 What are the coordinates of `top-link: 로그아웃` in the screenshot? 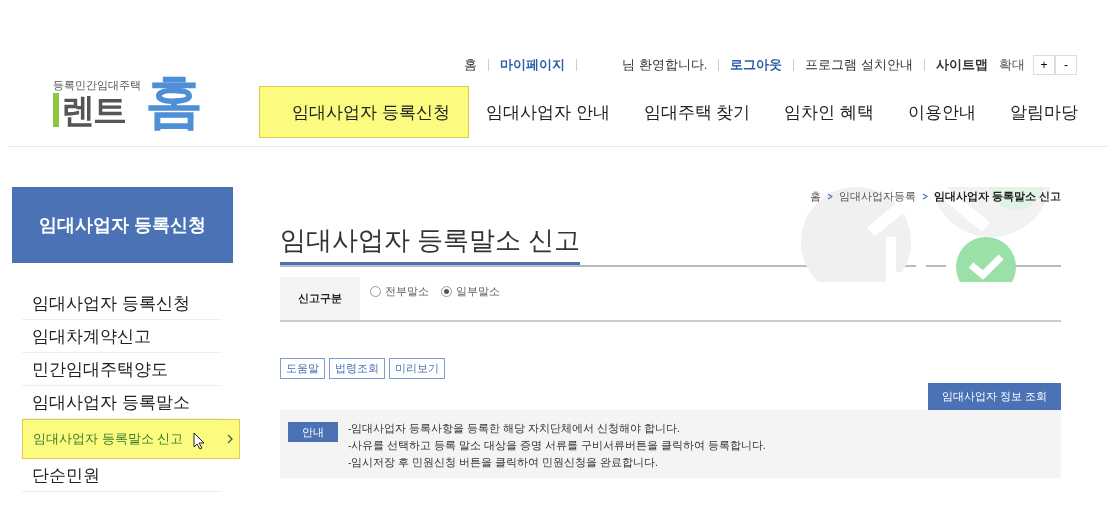 It's located at (756, 65).